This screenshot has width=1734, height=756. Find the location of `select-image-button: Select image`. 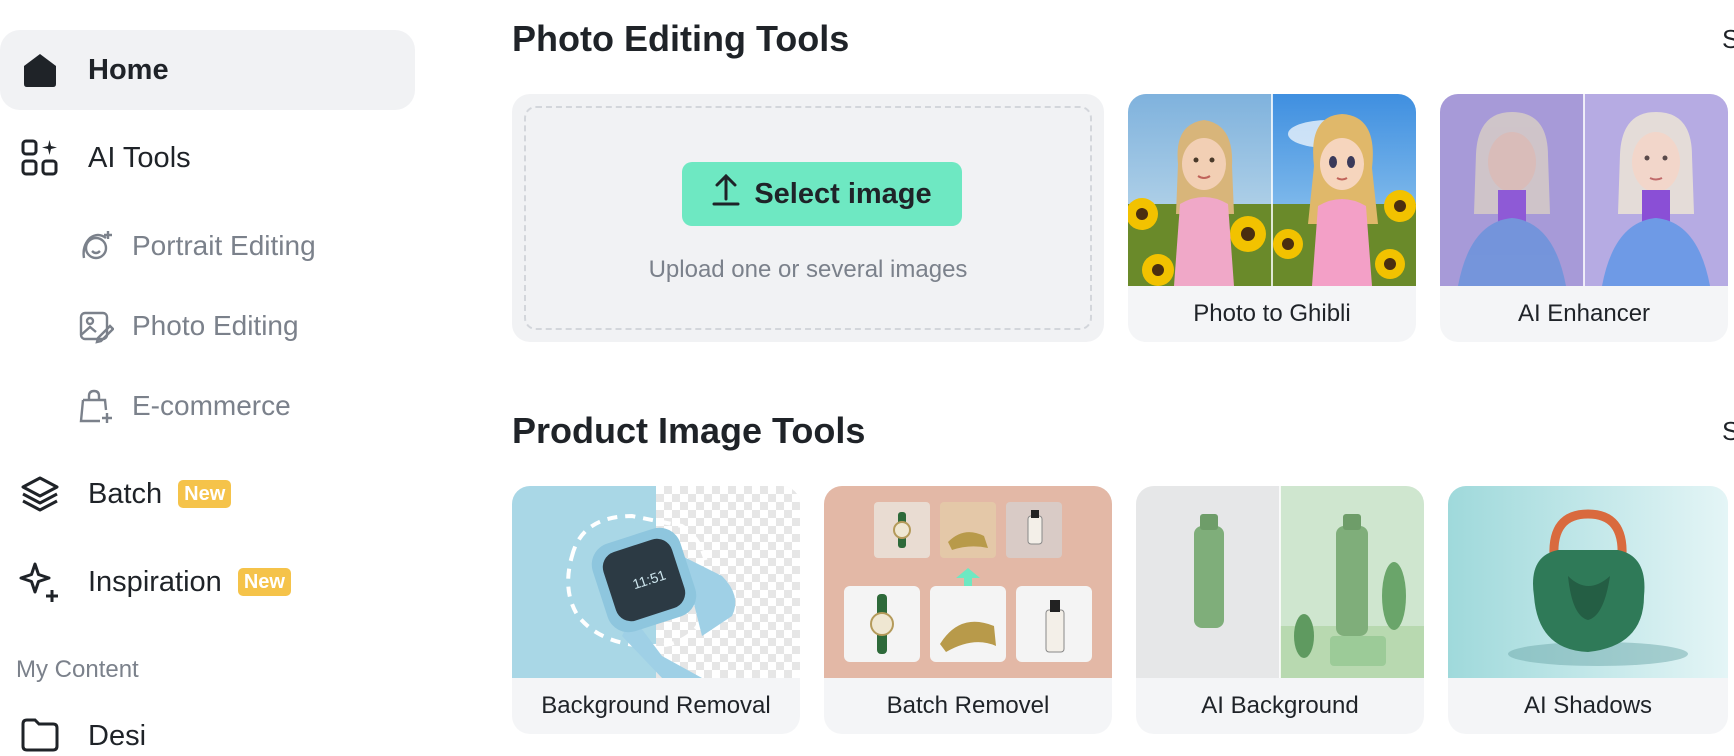

select-image-button: Select image is located at coordinates (822, 194).